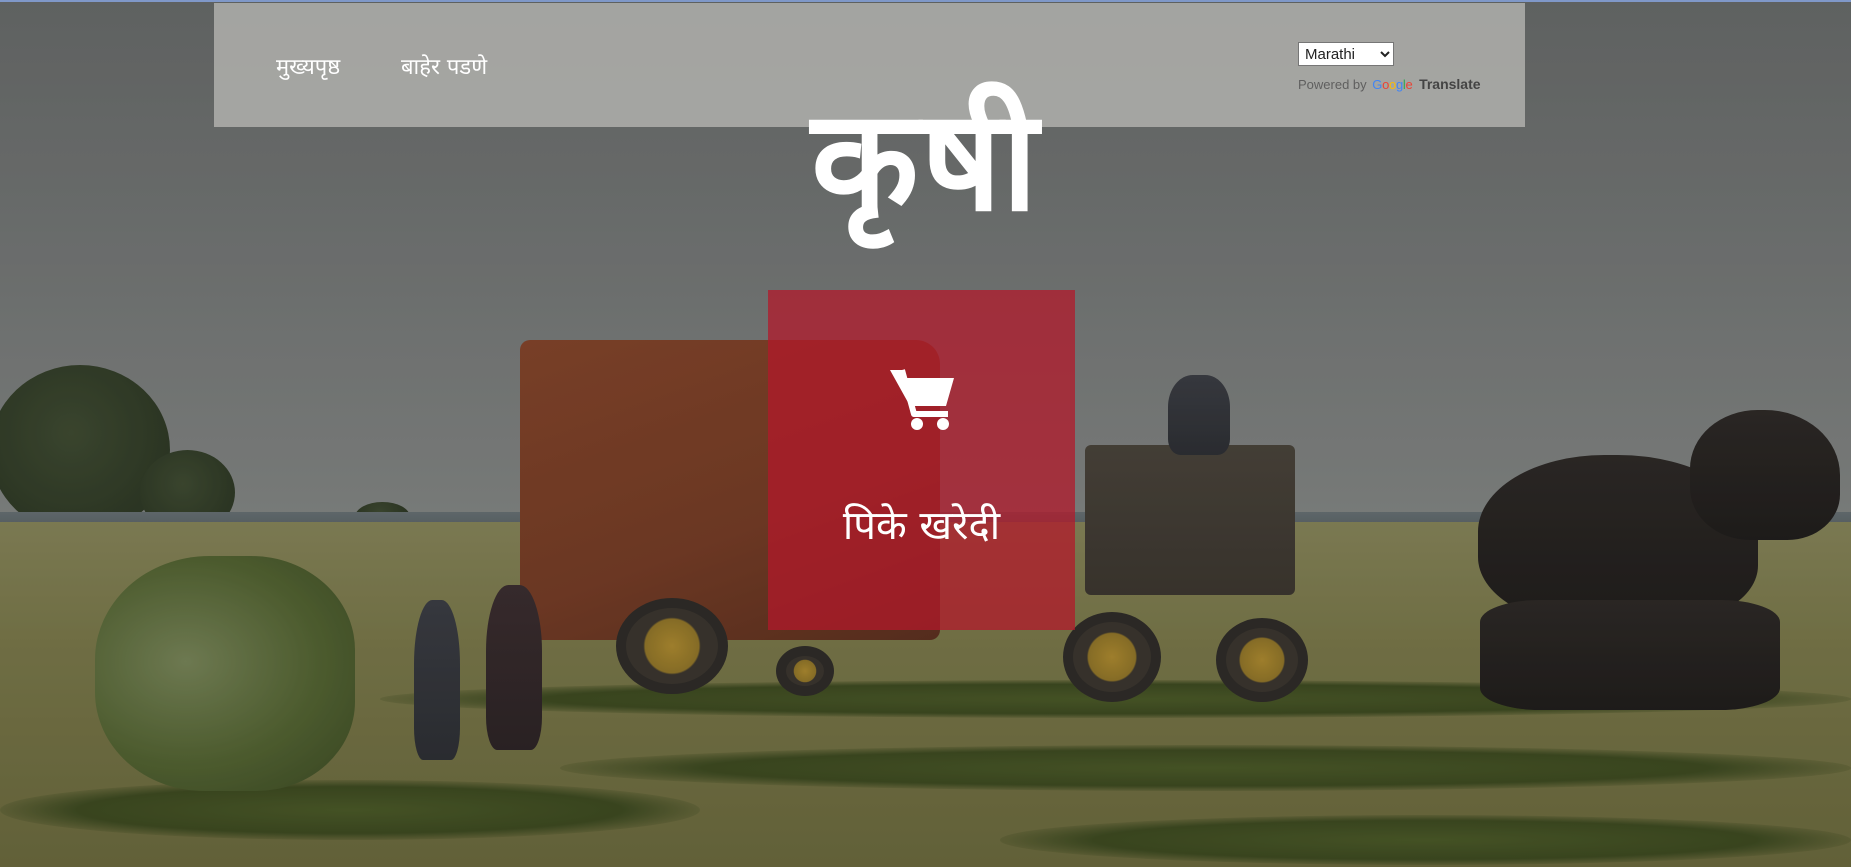  Describe the element at coordinates (921, 526) in the screenshot. I see `buy-crops-label: पिके खरेदी` at that location.